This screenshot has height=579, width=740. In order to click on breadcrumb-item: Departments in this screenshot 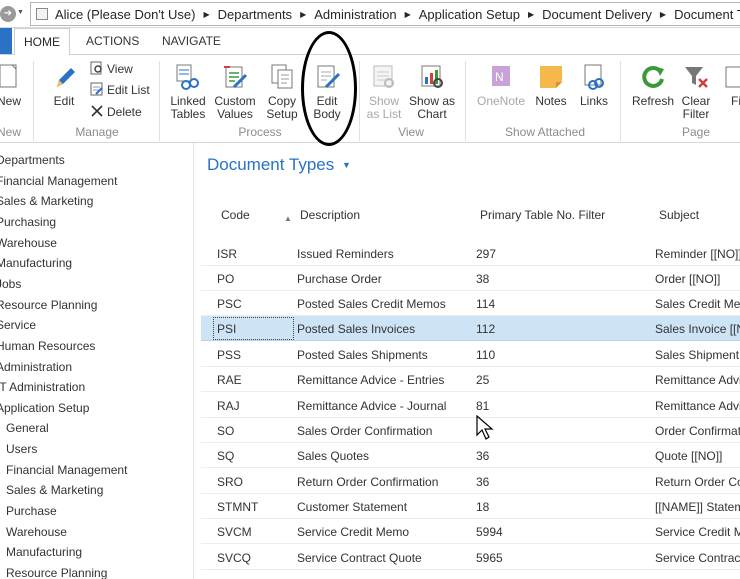, I will do `click(255, 14)`.